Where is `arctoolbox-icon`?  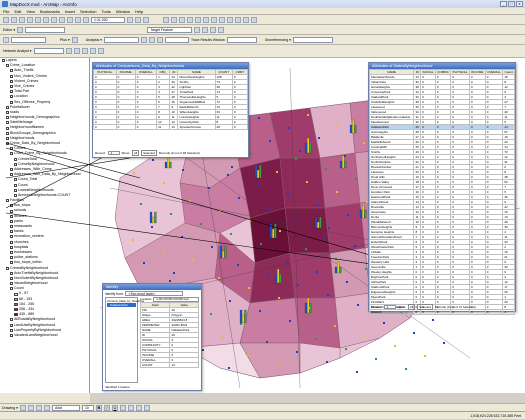
arctoolbox-icon is located at coordinates (138, 19).